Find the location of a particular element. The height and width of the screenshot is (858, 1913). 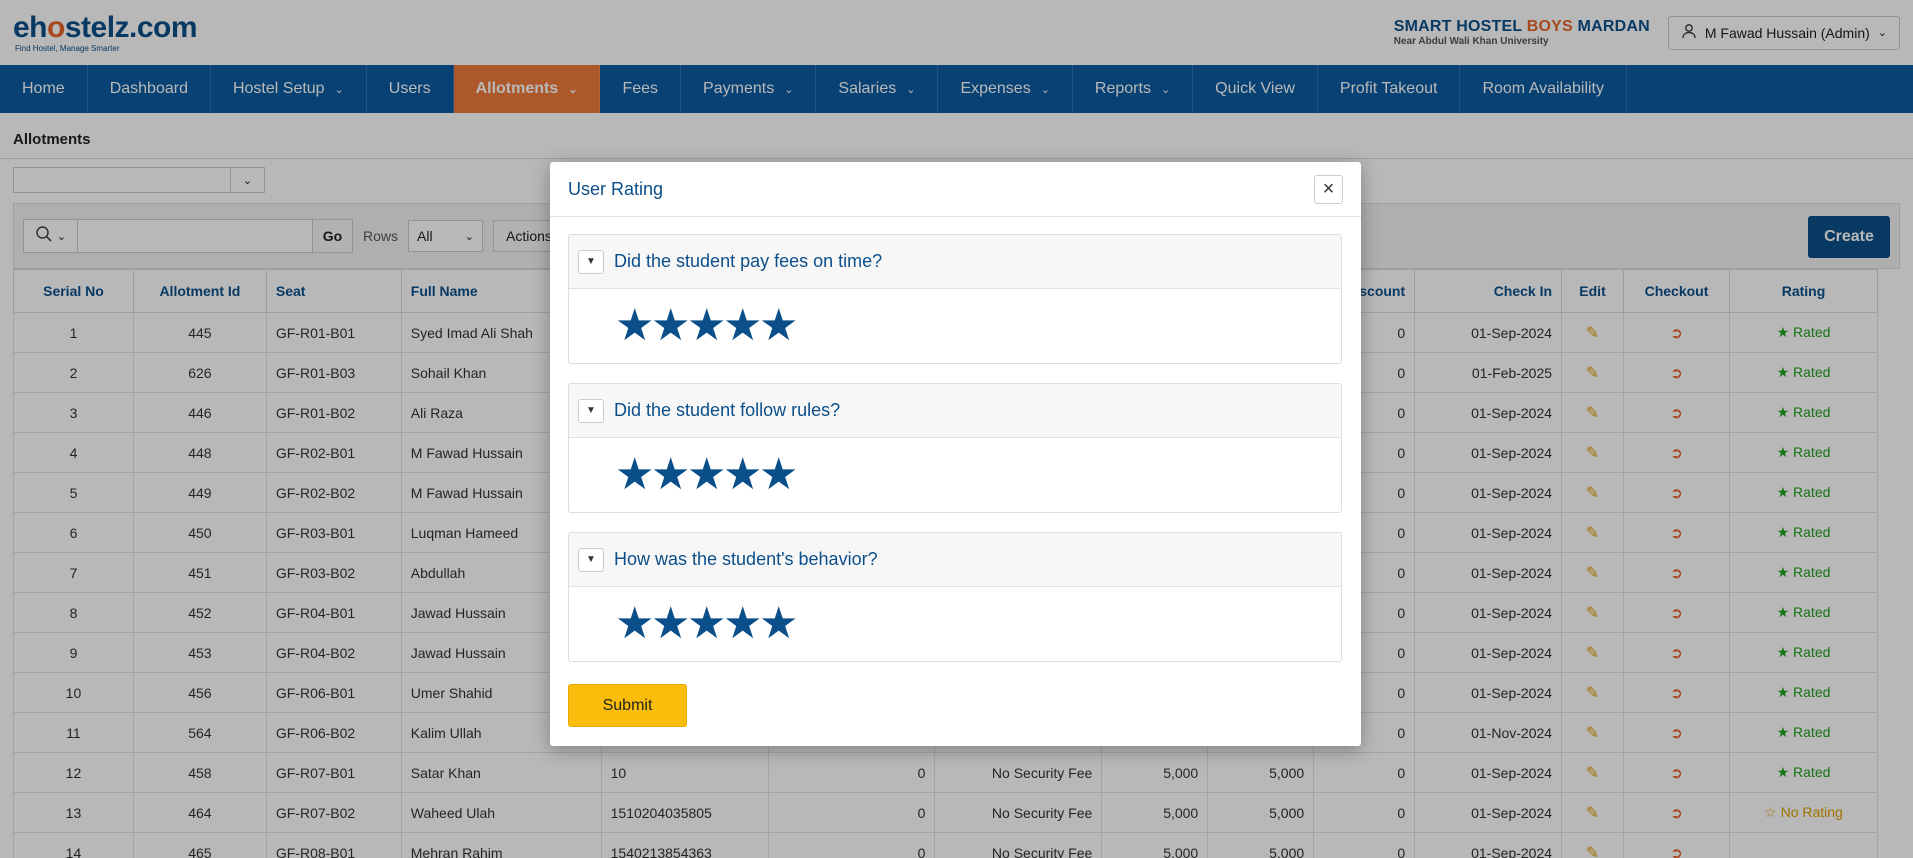

rating-question-card: ▼ How was the student's behavior? ★ ★ ★ ★ ★ is located at coordinates (955, 597).